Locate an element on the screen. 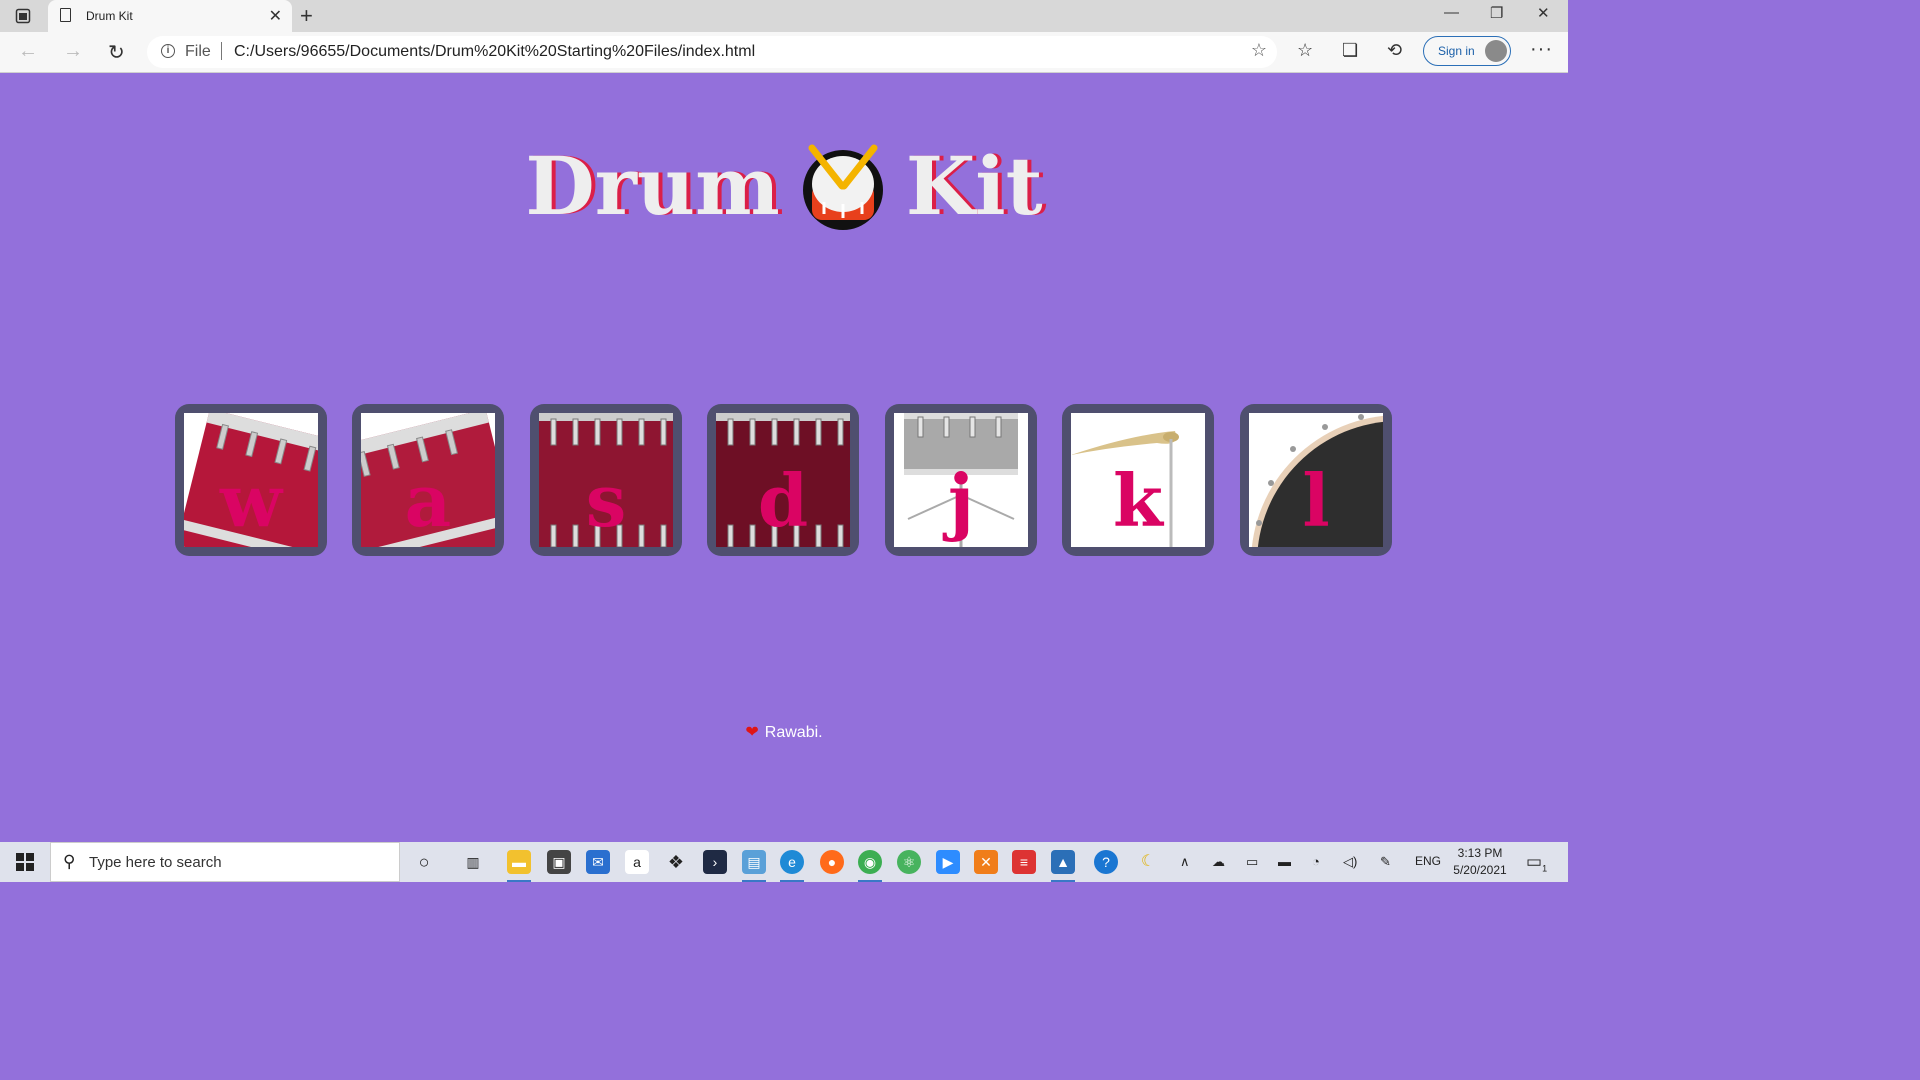  edge-icon: e is located at coordinates (792, 866).